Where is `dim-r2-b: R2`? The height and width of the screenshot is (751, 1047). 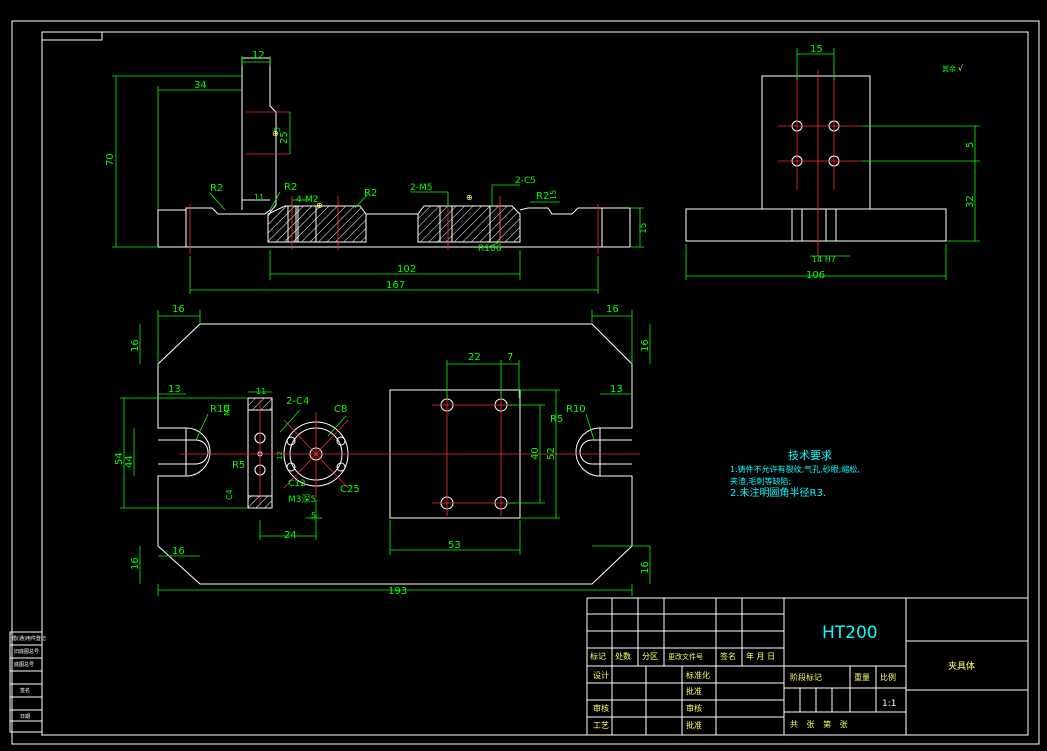
dim-r2-b: R2 is located at coordinates (290, 187).